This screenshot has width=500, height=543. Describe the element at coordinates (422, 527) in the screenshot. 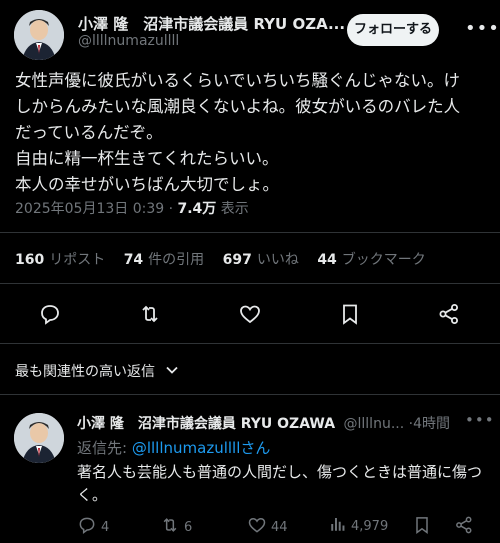

I see `reply-bookmark-icon` at that location.